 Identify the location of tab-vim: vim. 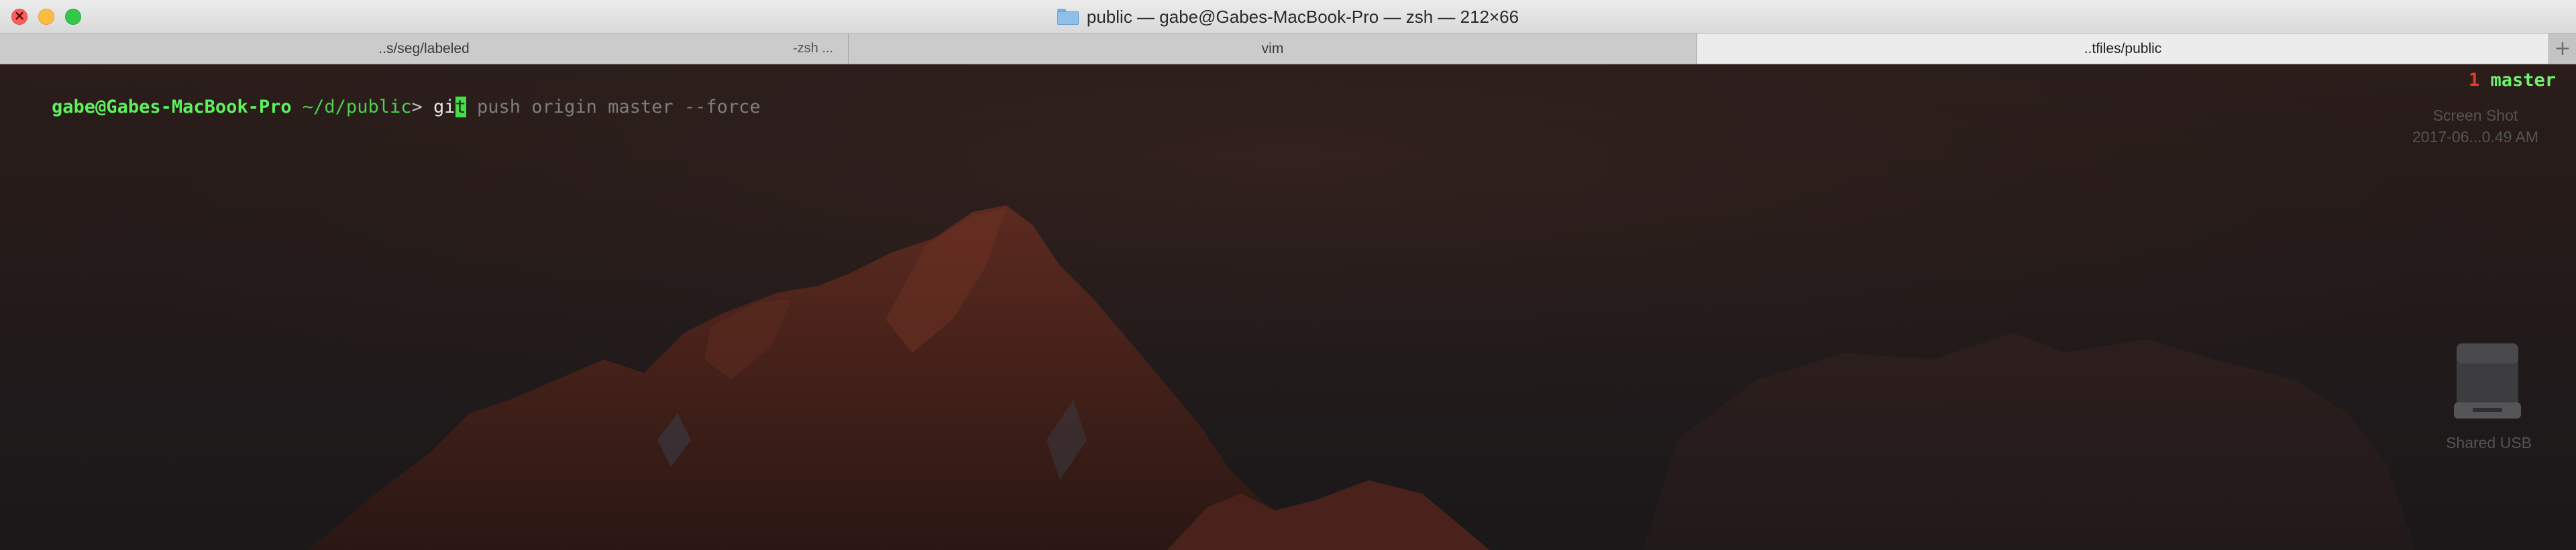
(1273, 49).